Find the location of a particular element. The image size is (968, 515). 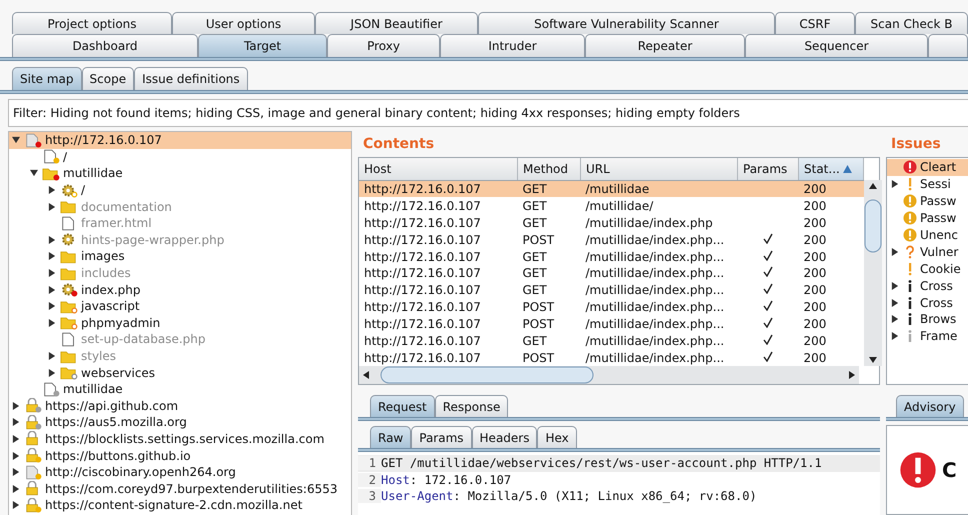

tree-item: https://content-signature-2.cdn.mozilla.net is located at coordinates (180, 505).